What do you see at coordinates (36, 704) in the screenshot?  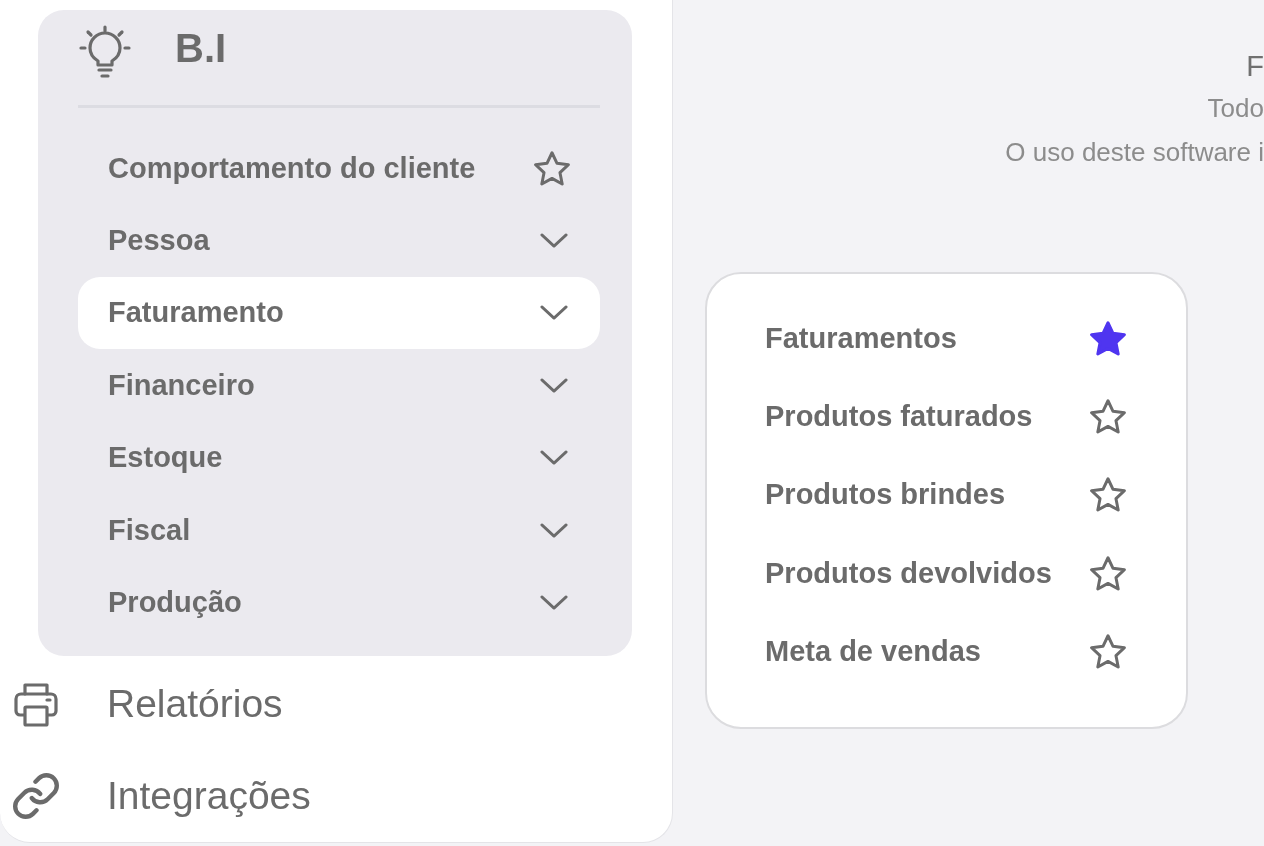 I see `printer-icon` at bounding box center [36, 704].